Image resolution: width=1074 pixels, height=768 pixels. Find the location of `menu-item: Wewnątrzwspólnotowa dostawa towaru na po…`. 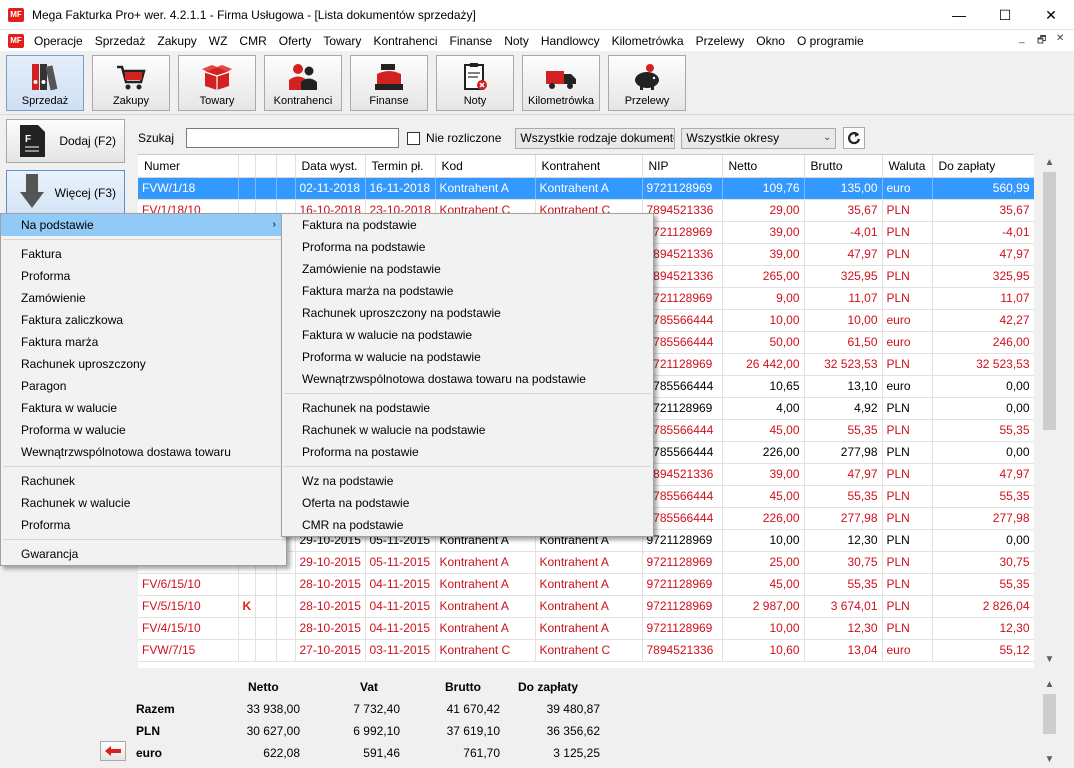

menu-item: Wewnątrzwspólnotowa dostawa towaru na po… is located at coordinates (467, 379).